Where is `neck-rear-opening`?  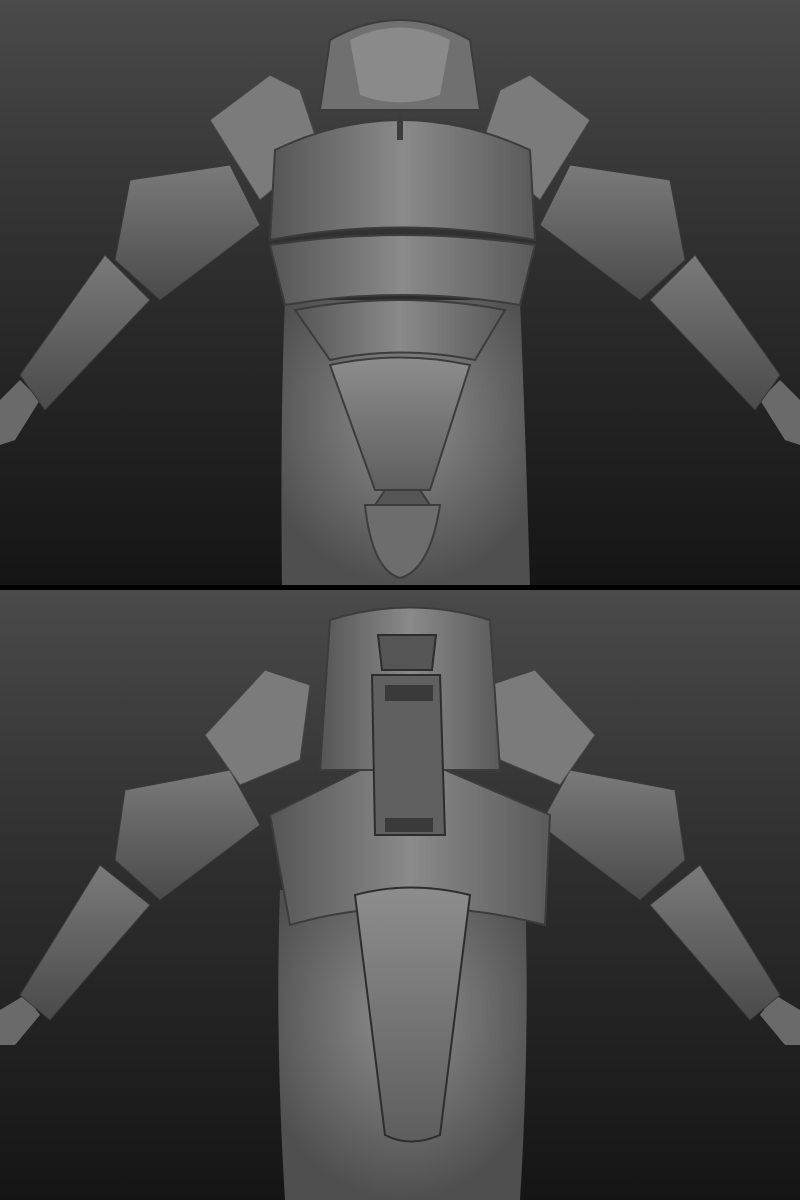 neck-rear-opening is located at coordinates (407, 652).